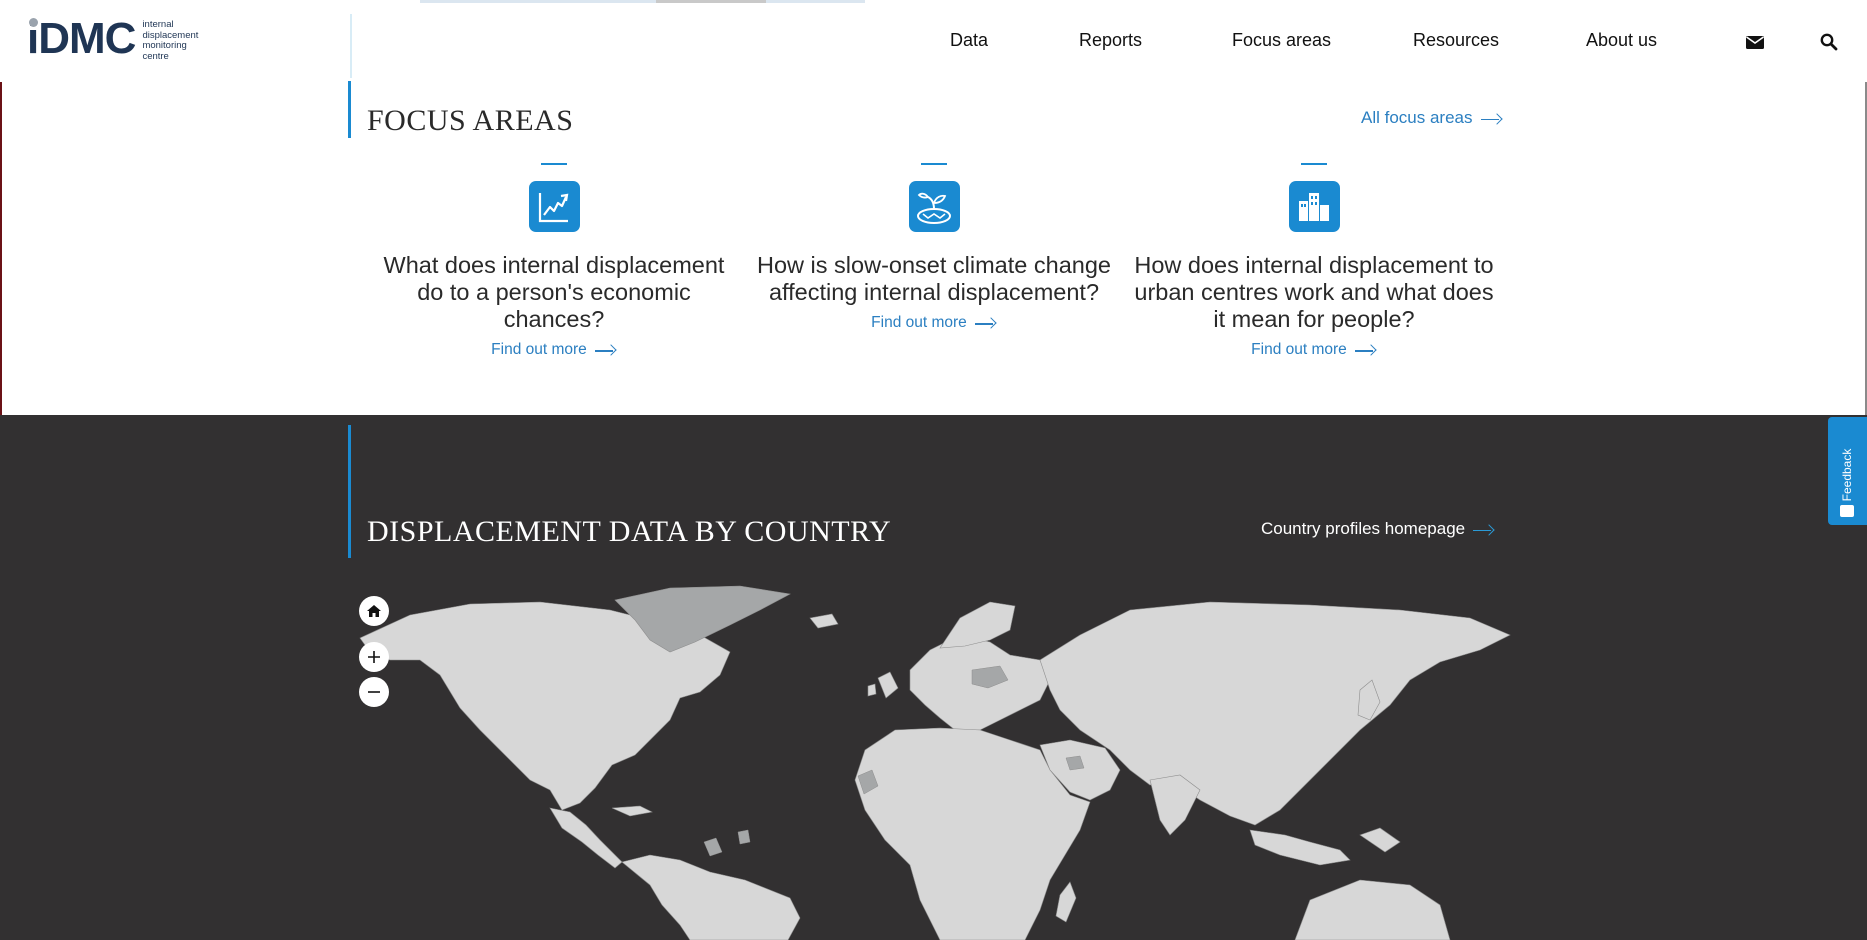 This screenshot has width=1867, height=940. I want to click on search-icon, so click(1829, 42).